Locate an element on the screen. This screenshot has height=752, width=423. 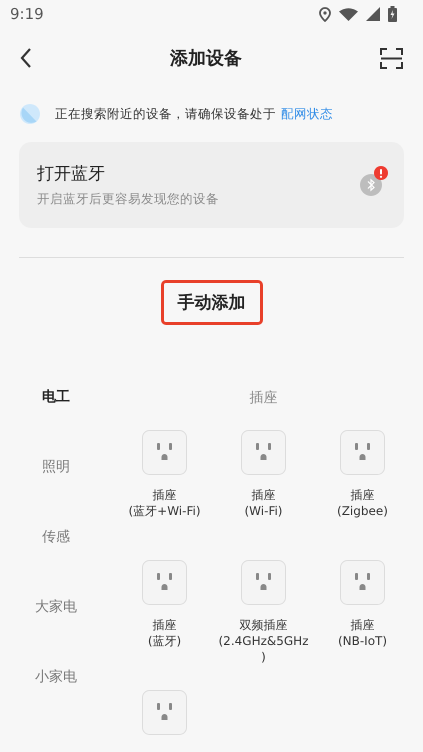
device-label: 插座 (NB-IoT) is located at coordinates (363, 633).